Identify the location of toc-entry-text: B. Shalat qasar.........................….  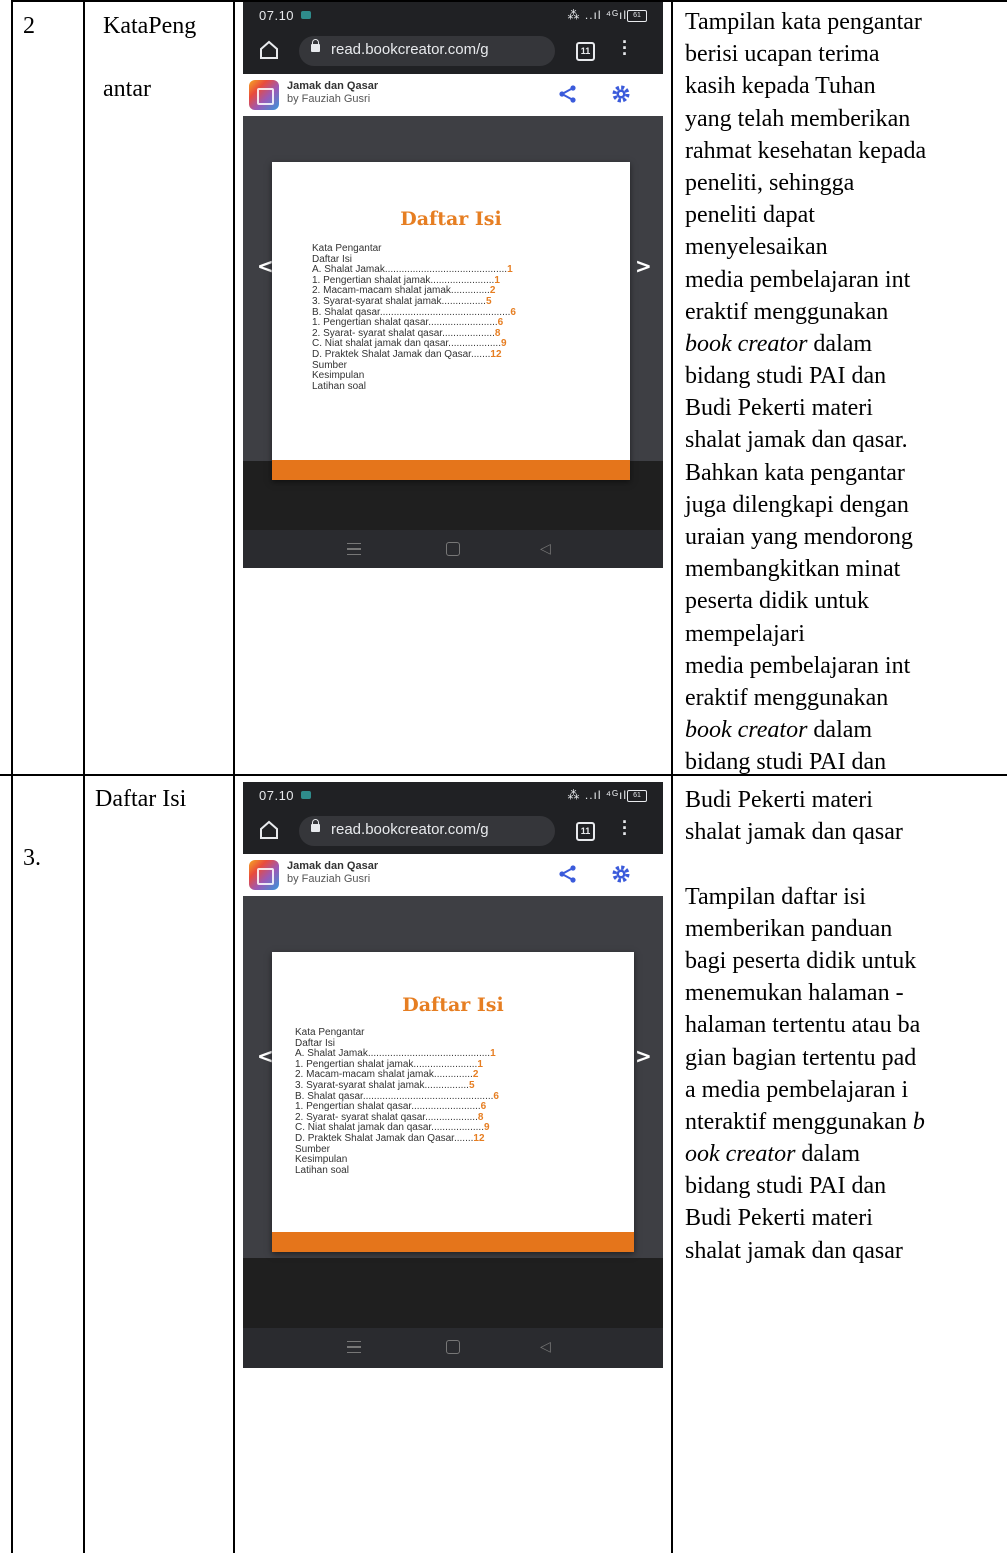
(411, 312).